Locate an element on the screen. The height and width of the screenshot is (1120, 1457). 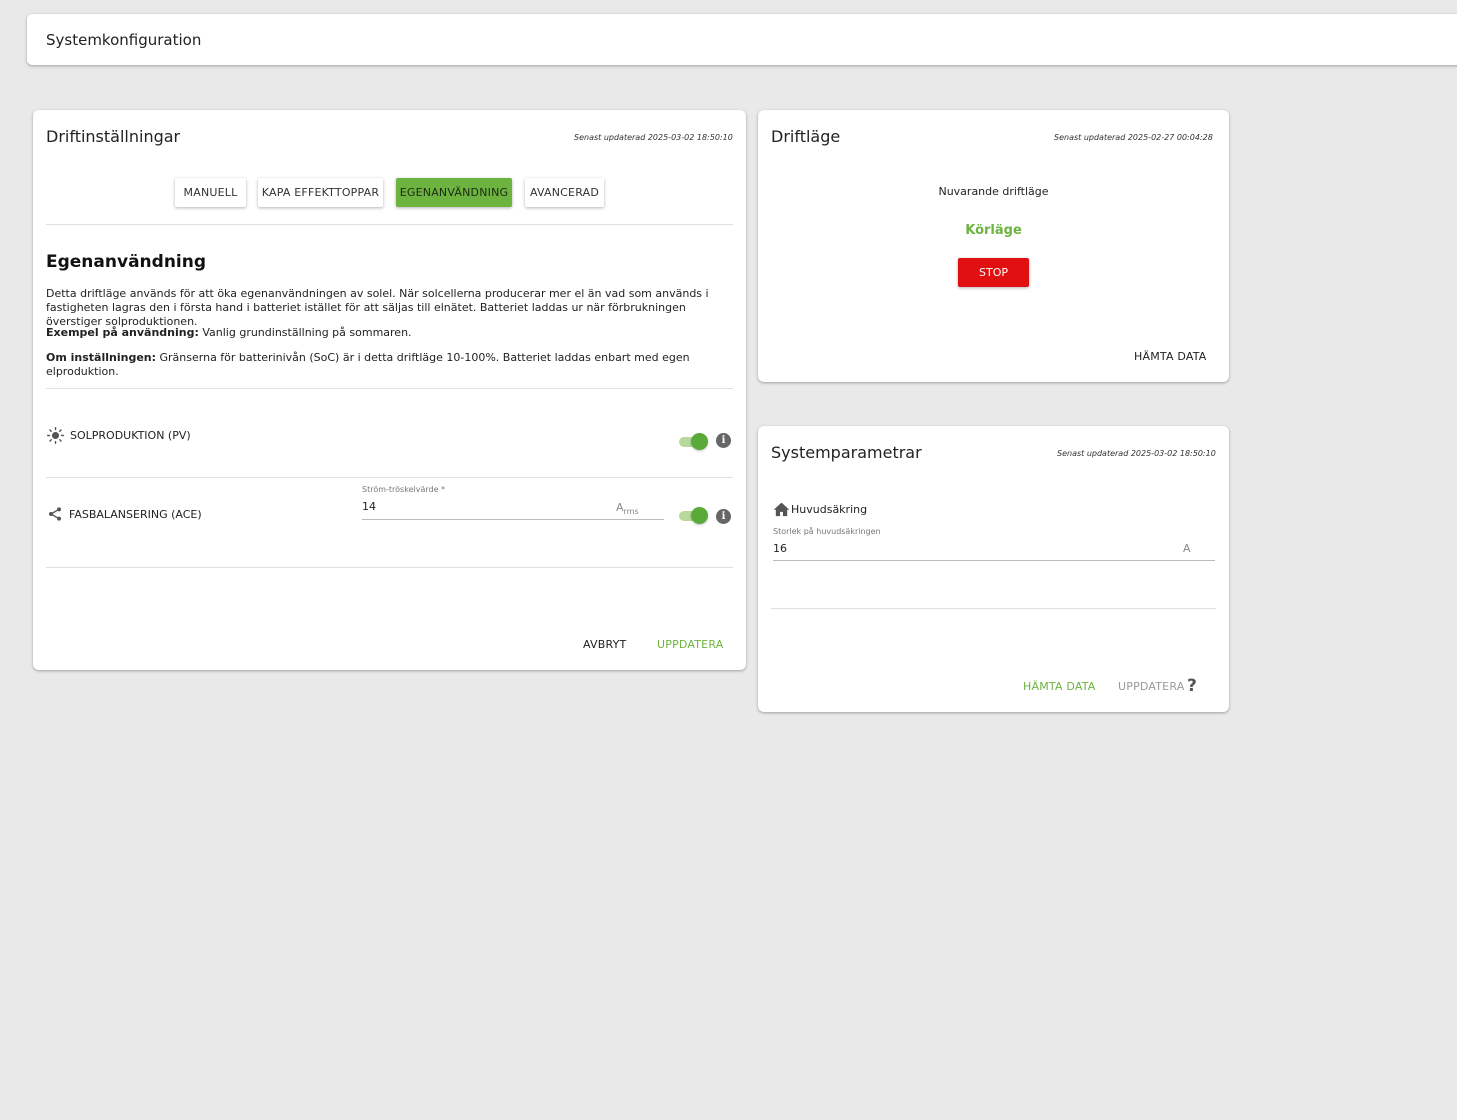
pv-toggle is located at coordinates (693, 441).